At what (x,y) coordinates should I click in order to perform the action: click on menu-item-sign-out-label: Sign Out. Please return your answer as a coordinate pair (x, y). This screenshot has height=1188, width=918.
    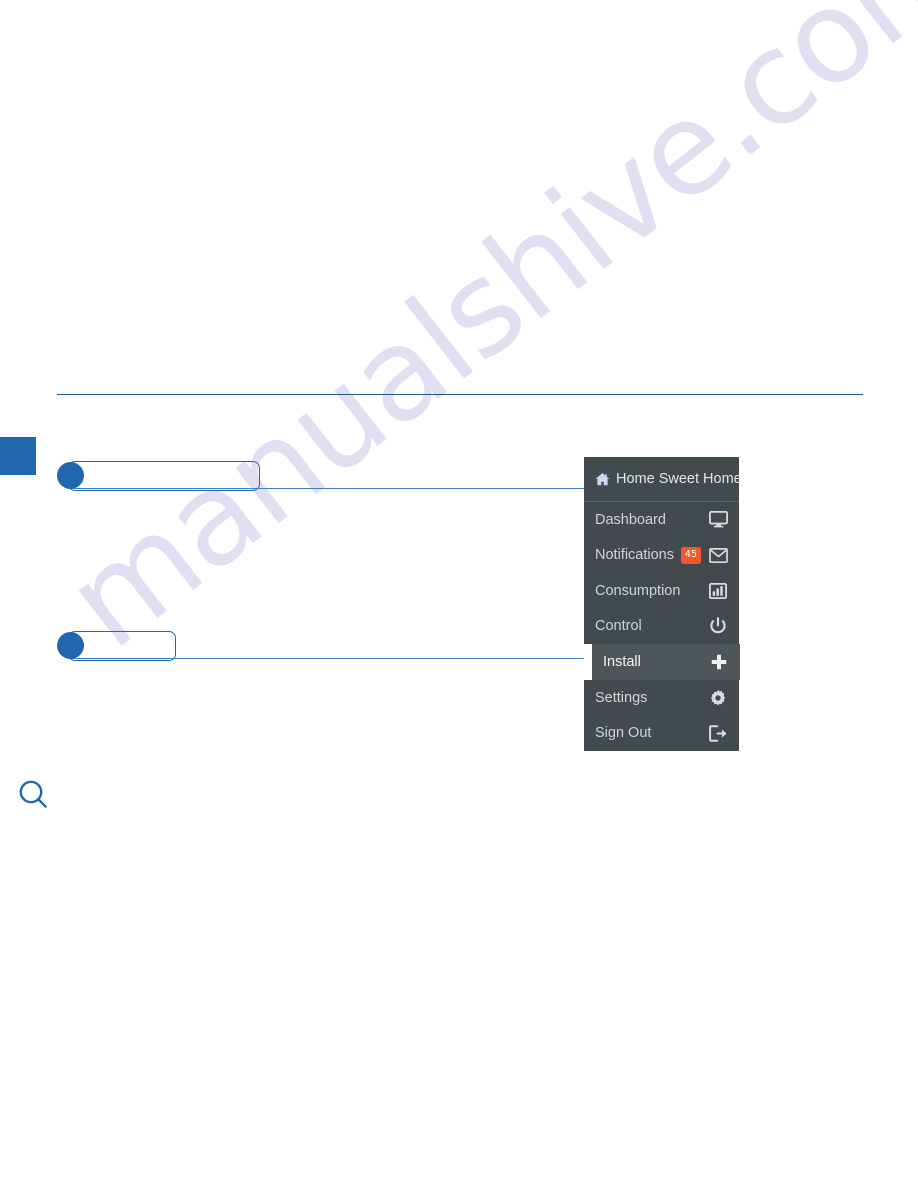
    Looking at the image, I should click on (623, 733).